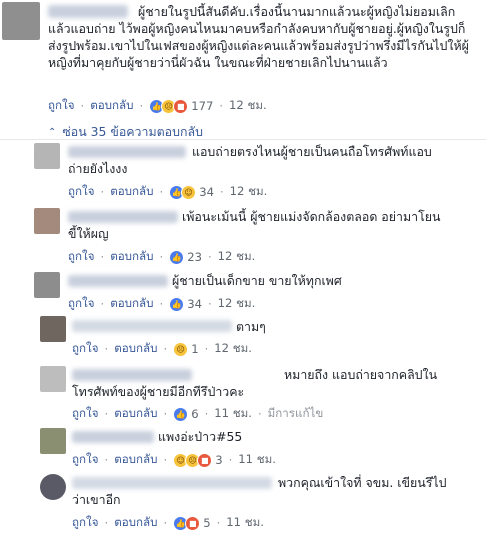 The image size is (486, 538). I want to click on reply-text: พวกคุณเข้าใจที่ จขม. เขียนรึไปว่าเขาอีก, so click(259, 491).